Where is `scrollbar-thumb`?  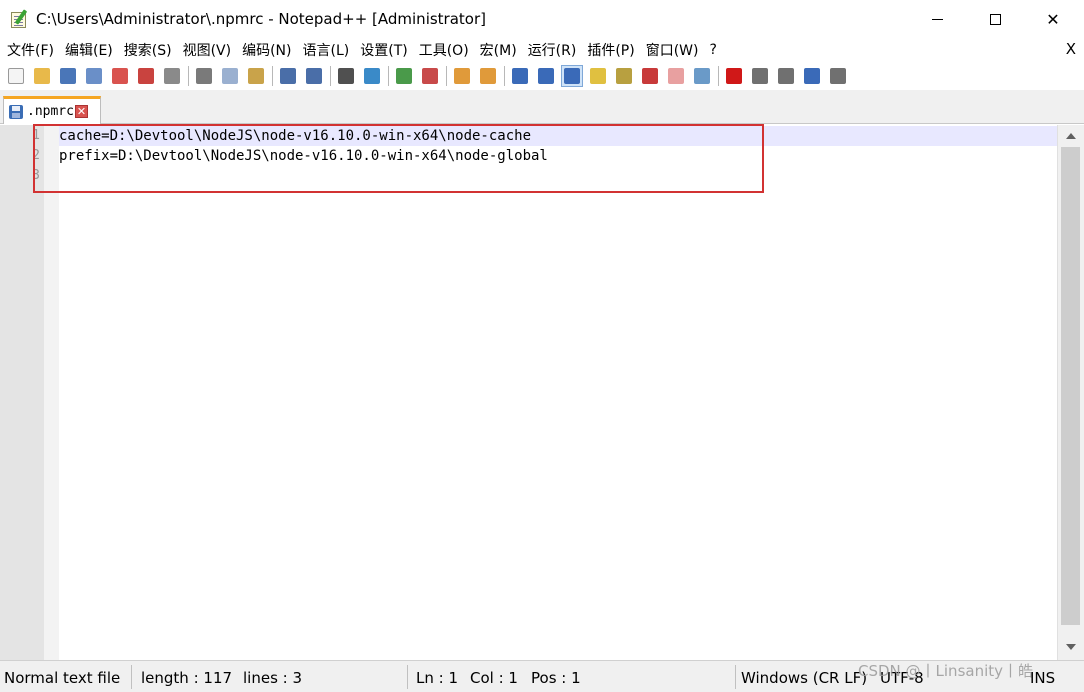 scrollbar-thumb is located at coordinates (1070, 386).